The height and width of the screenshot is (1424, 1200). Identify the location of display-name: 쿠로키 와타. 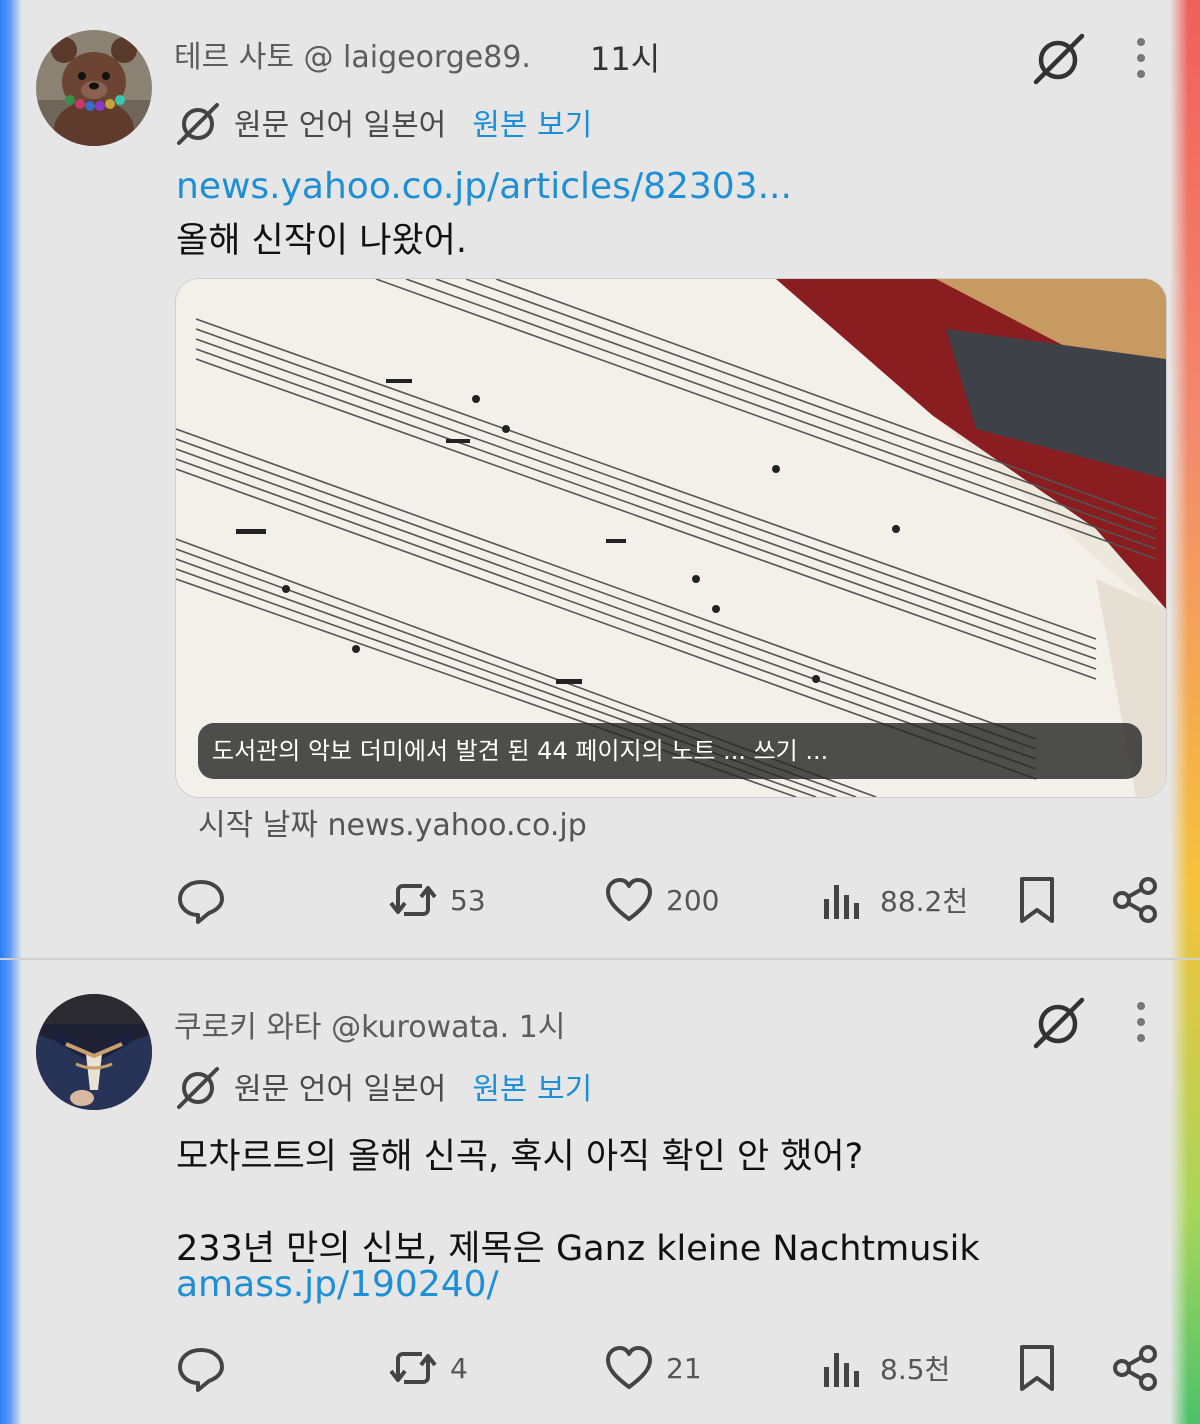
(248, 1027).